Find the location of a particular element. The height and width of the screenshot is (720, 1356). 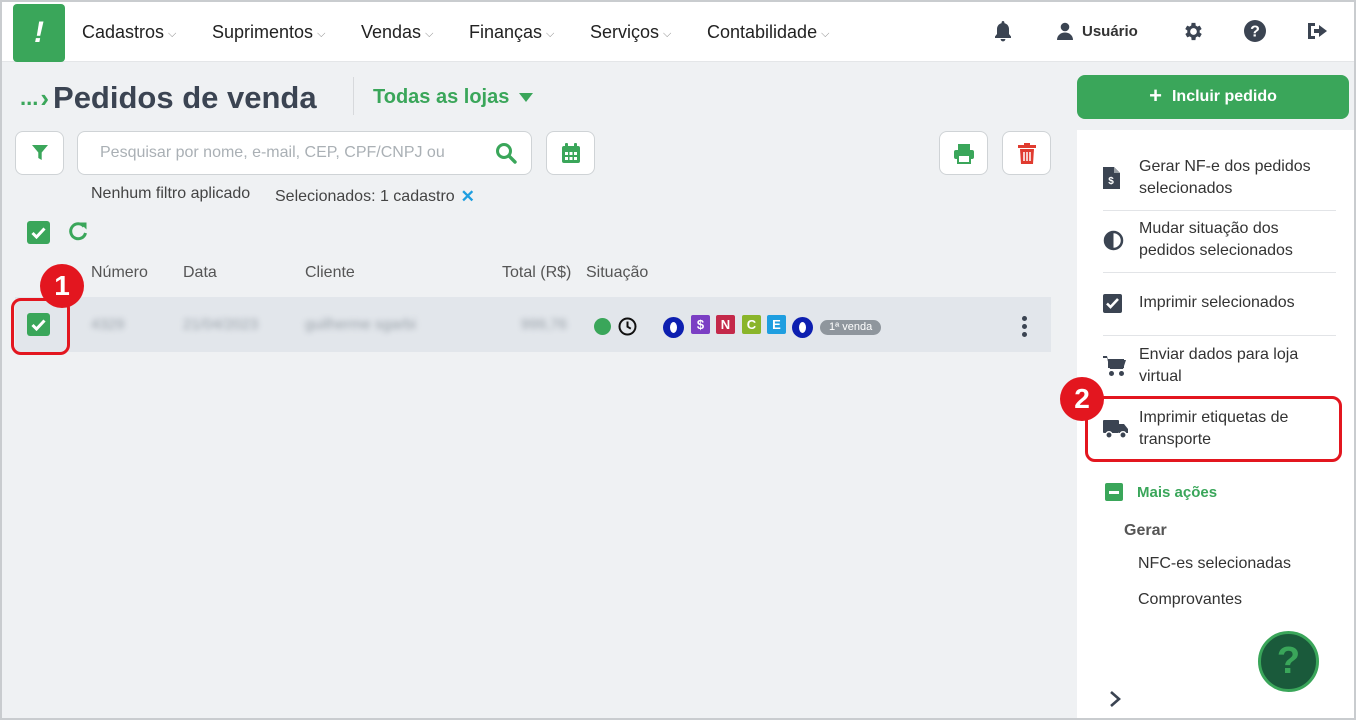

logout-icon is located at coordinates (1318, 31).